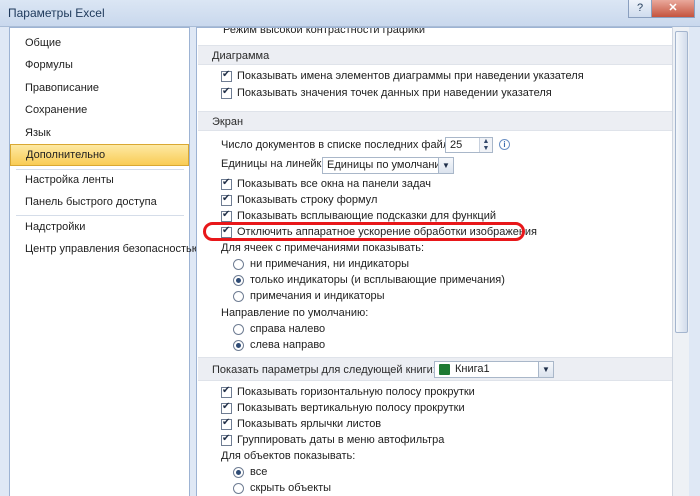 The width and height of the screenshot is (700, 496). What do you see at coordinates (432, 201) in the screenshot?
I see `option-show-formula-bar: Показывать строку формул` at bounding box center [432, 201].